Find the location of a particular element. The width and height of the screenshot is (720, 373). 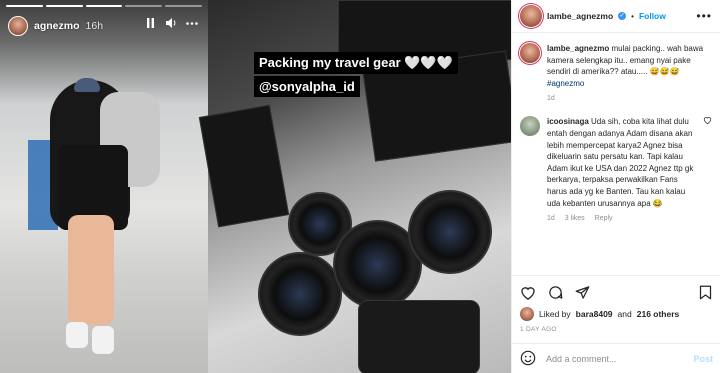

comment-likes: 3 likes is located at coordinates (575, 218).